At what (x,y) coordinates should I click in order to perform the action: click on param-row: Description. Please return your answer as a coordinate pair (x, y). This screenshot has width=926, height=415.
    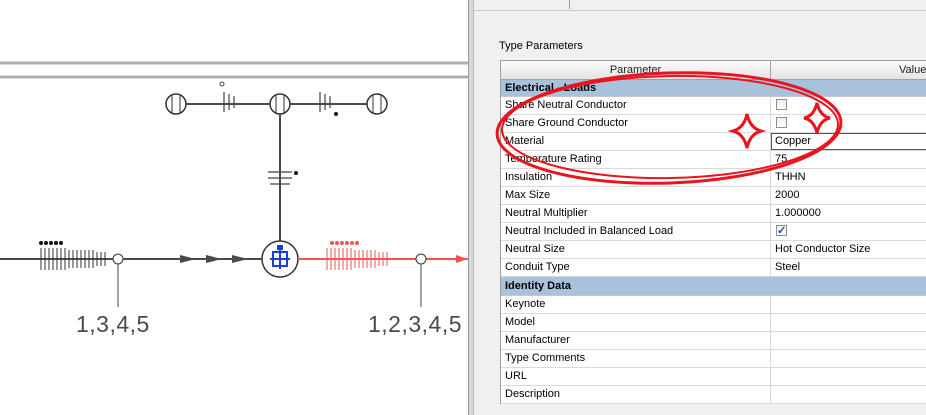
    Looking at the image, I should click on (713, 395).